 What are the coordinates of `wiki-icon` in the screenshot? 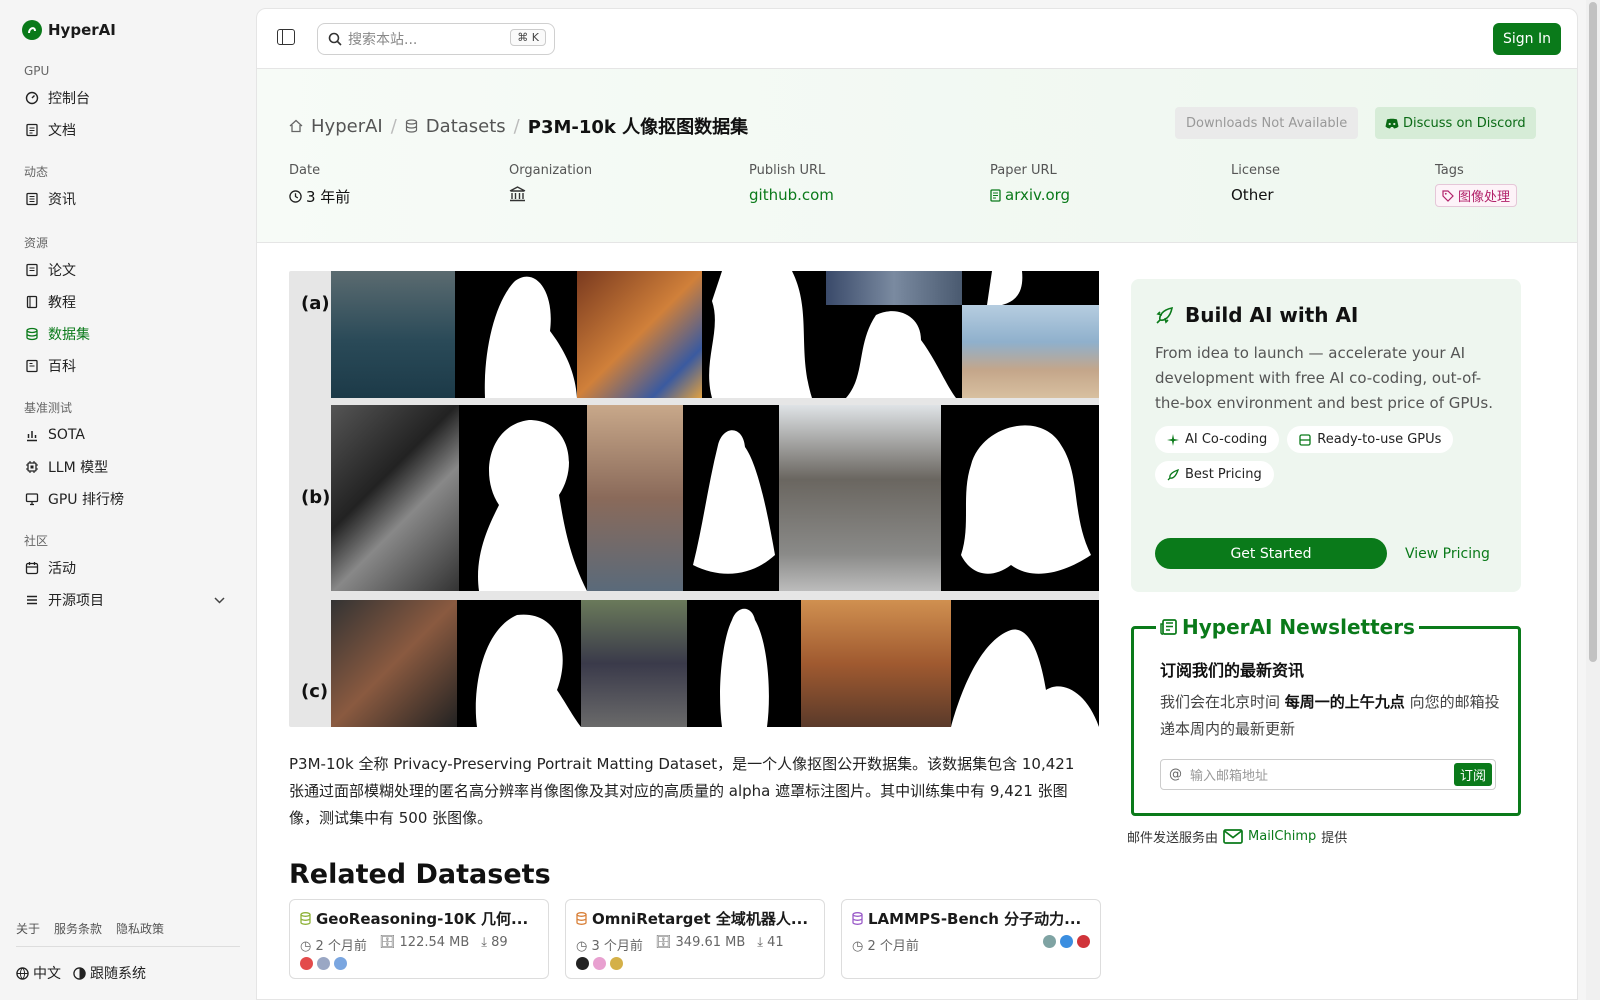 It's located at (32, 366).